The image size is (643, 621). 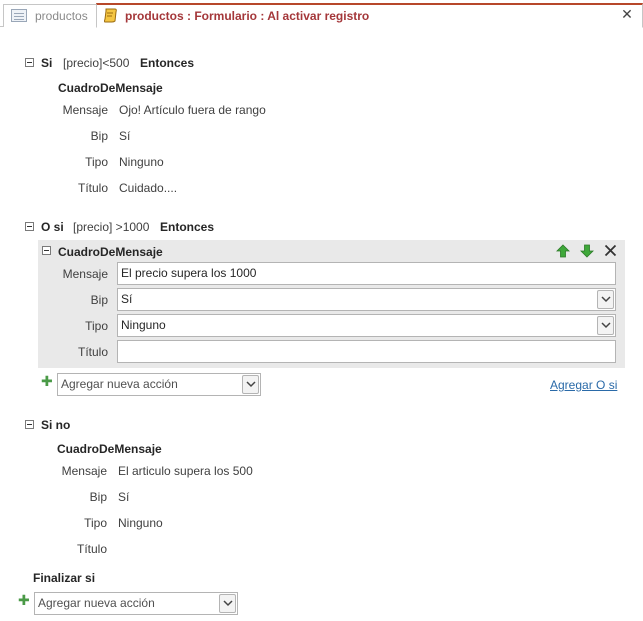 I want to click on field-value: El articulo supera los 500, so click(x=185, y=471).